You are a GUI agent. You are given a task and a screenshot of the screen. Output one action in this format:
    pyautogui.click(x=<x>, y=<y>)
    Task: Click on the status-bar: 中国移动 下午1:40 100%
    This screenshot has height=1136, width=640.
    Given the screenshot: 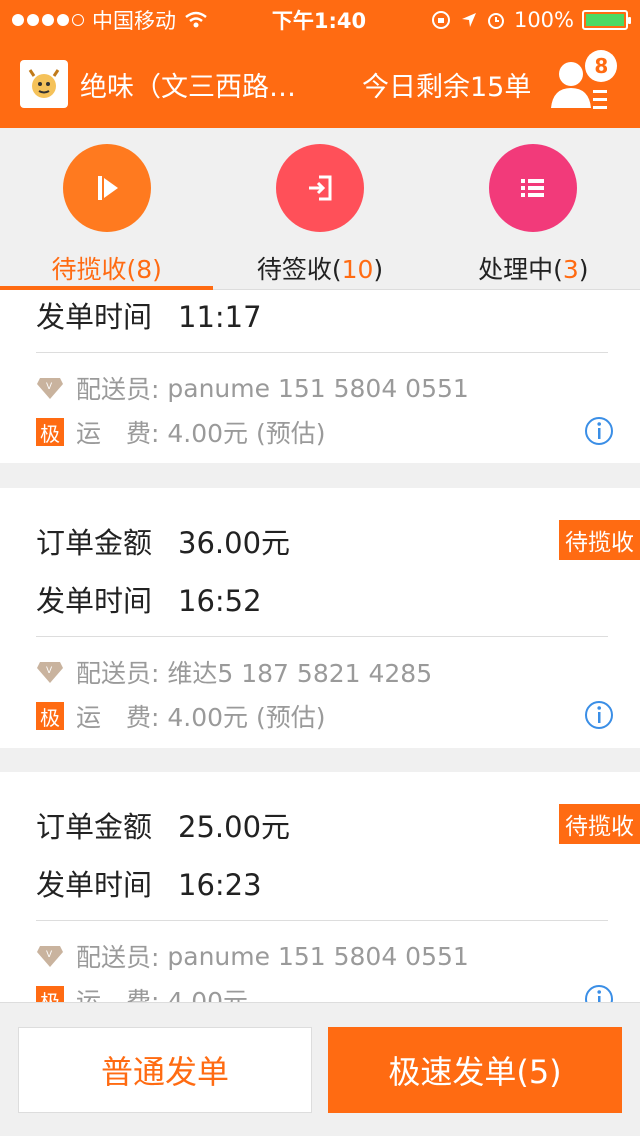 What is the action you would take?
    pyautogui.click(x=320, y=20)
    